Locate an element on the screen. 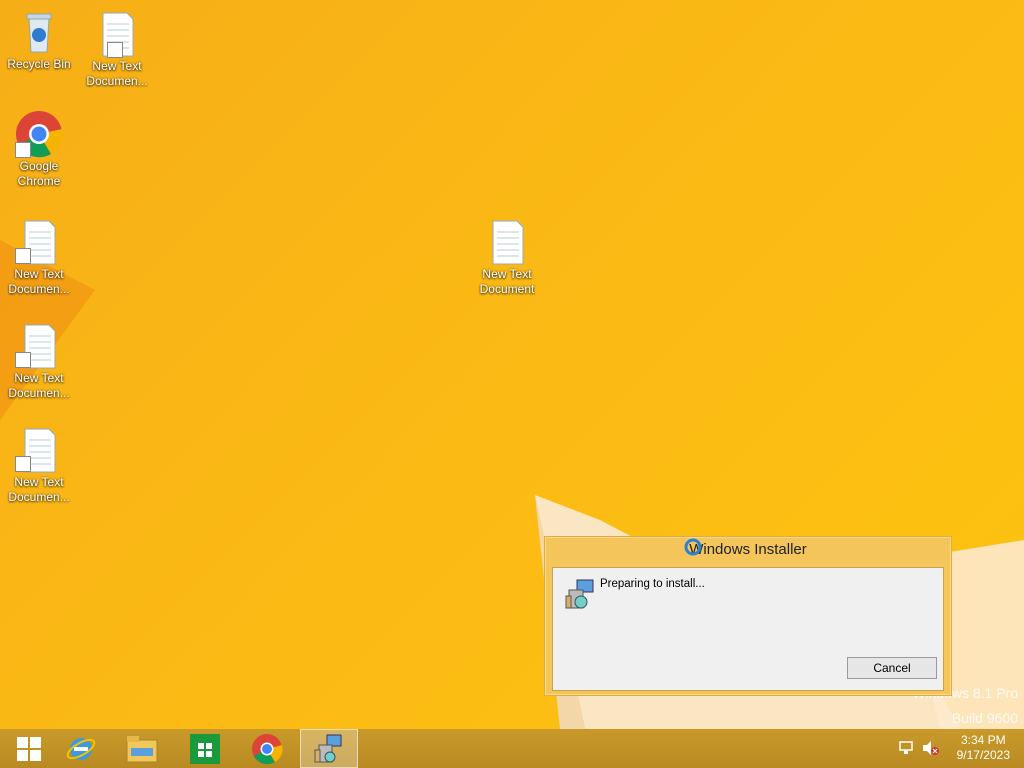 The height and width of the screenshot is (768, 1024). volume-muted-icon is located at coordinates (931, 748).